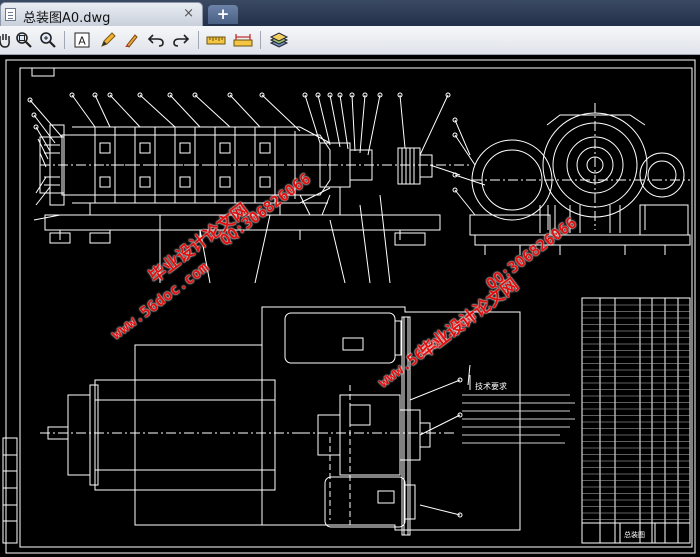 This screenshot has width=700, height=557. I want to click on new-tab-button: +, so click(223, 14).